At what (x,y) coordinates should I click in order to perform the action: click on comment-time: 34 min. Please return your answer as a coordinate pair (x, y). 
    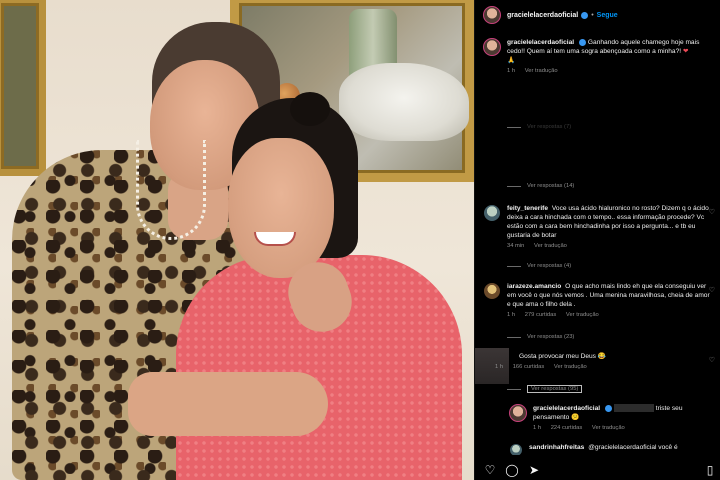
    Looking at the image, I should click on (516, 246).